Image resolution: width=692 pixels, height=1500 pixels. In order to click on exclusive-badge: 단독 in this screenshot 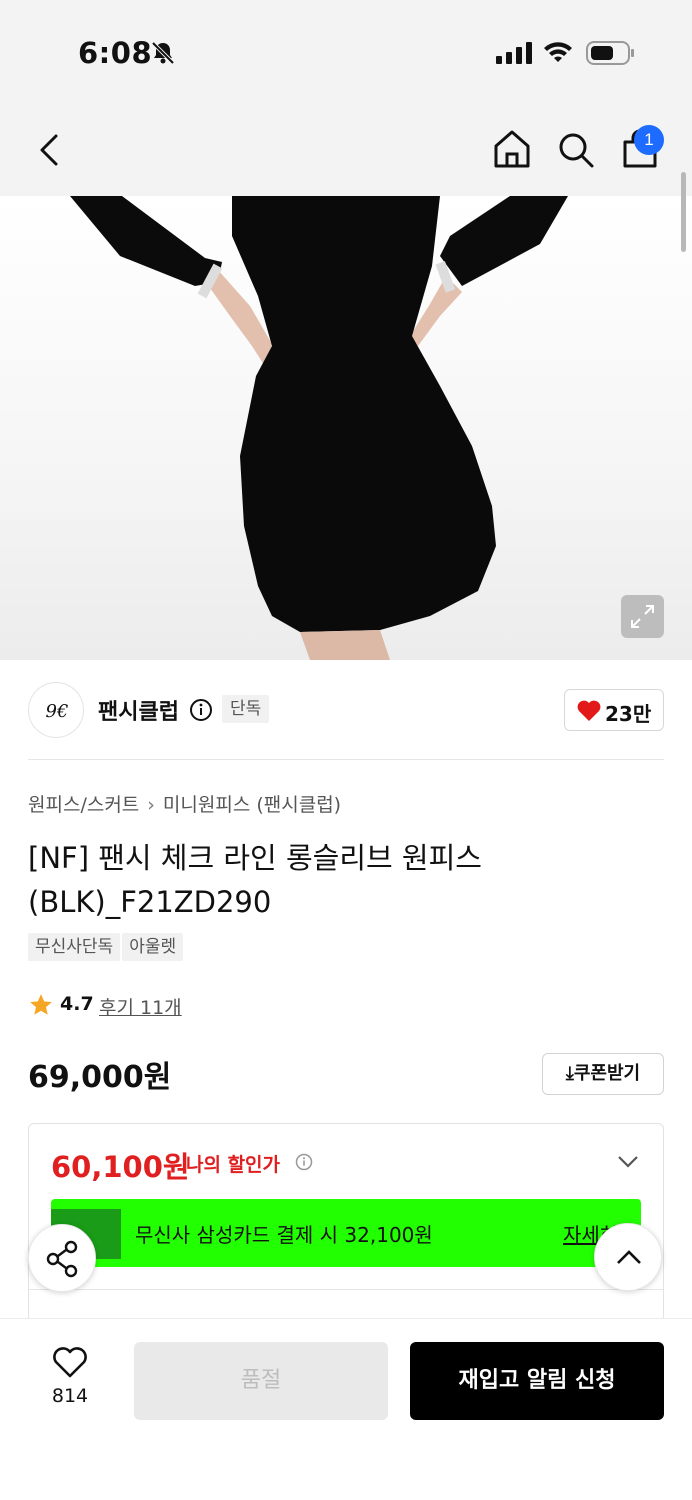, I will do `click(246, 709)`.